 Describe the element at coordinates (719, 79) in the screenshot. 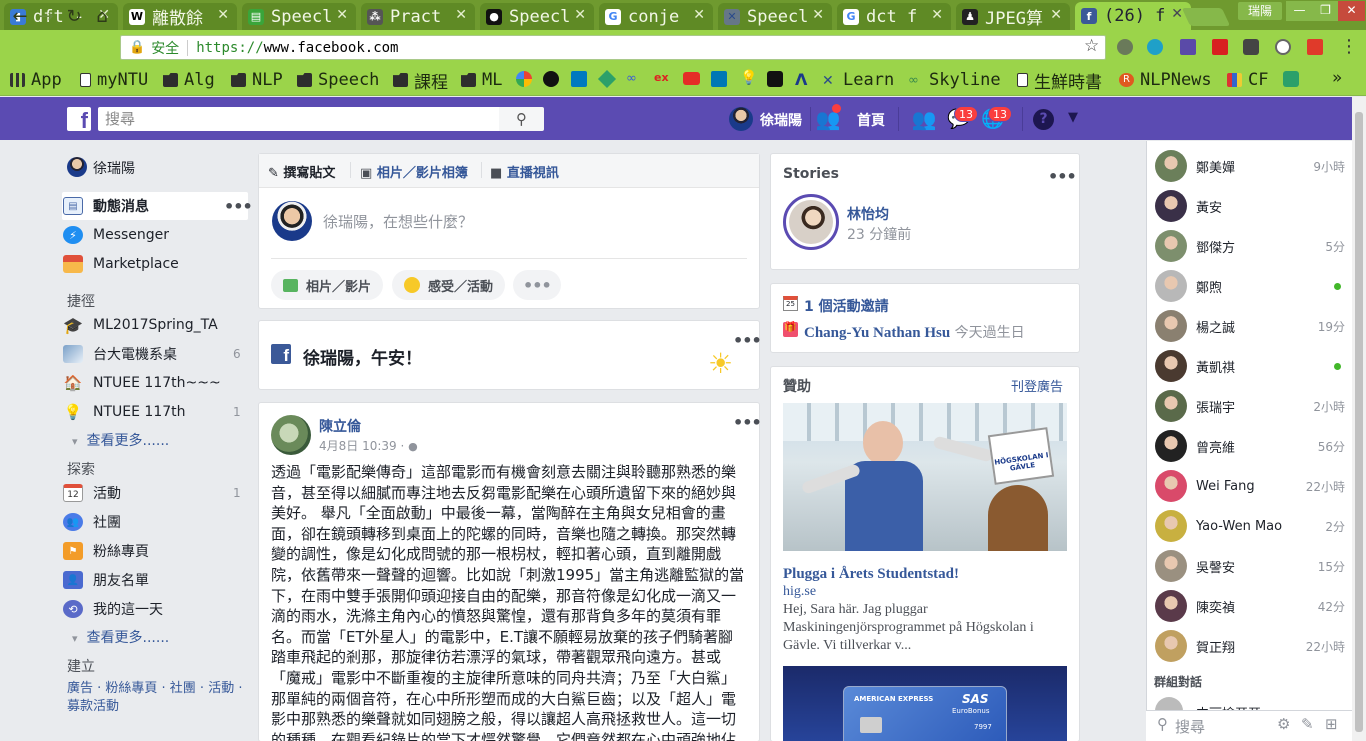

I see `bookmark-linkedin-icon` at that location.